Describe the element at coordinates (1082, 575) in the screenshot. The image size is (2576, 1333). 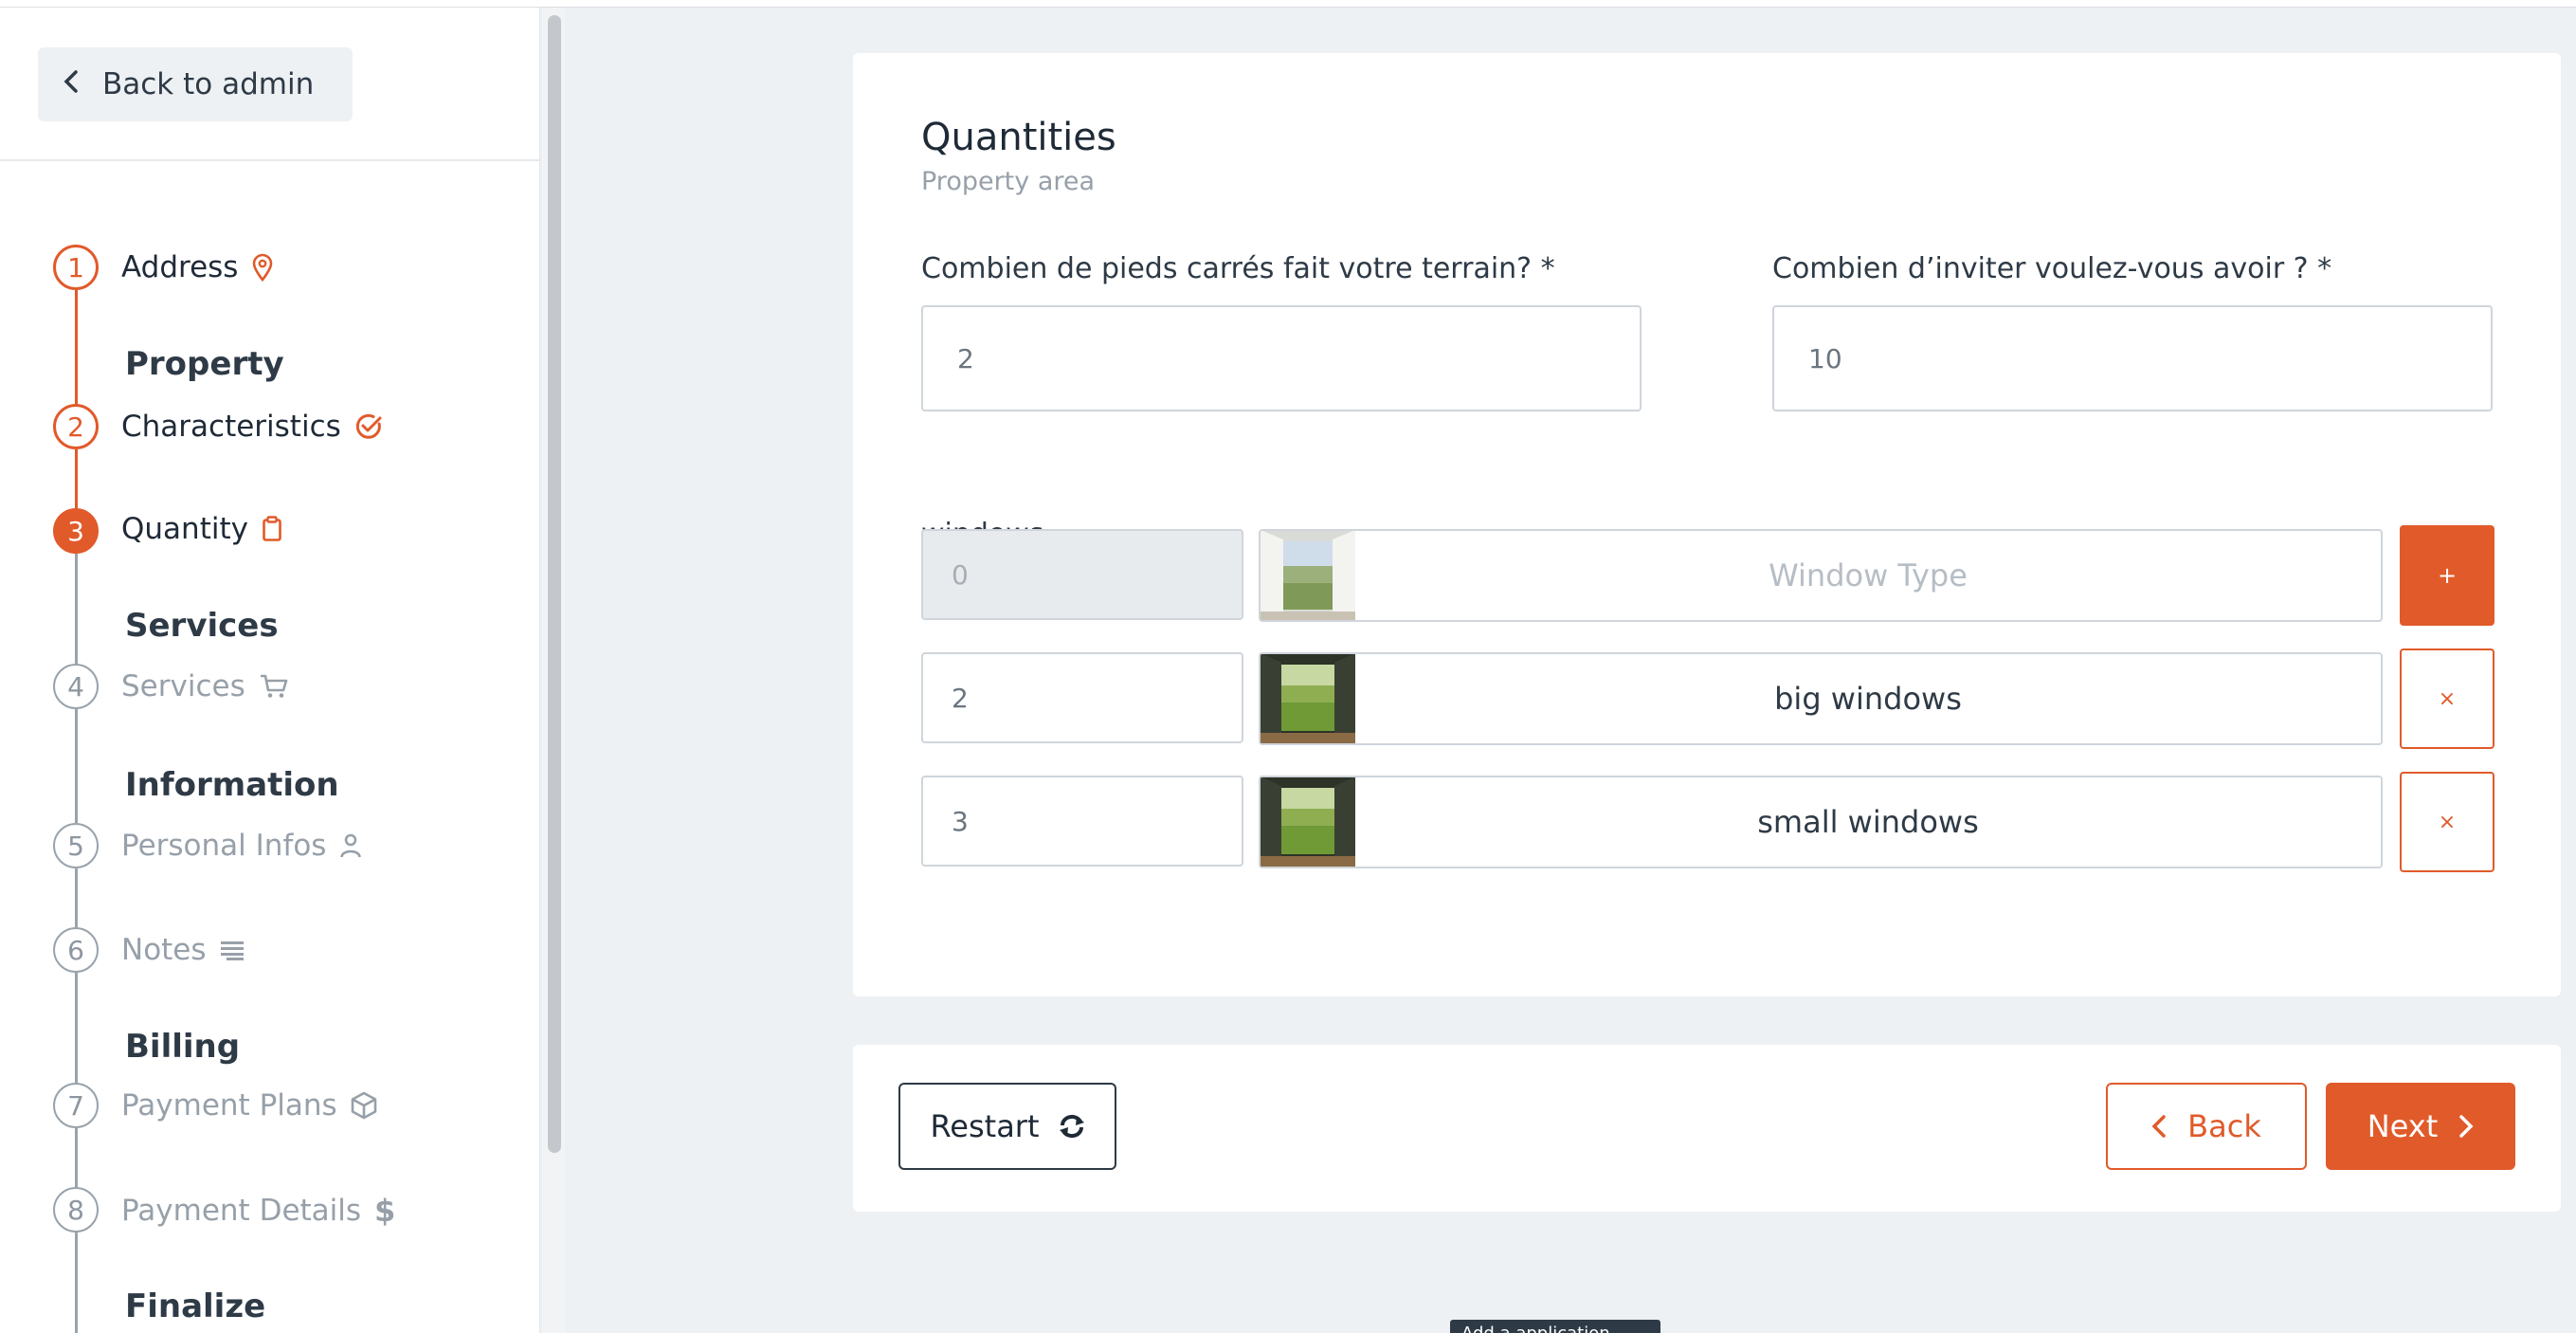
I see `new-window-quantity-input` at that location.